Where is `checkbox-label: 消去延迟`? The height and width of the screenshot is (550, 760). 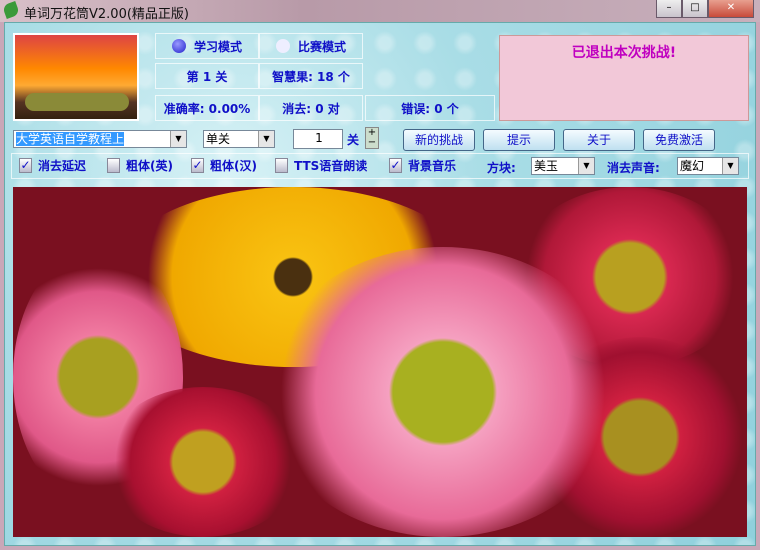
checkbox-label: 消去延迟 is located at coordinates (62, 166).